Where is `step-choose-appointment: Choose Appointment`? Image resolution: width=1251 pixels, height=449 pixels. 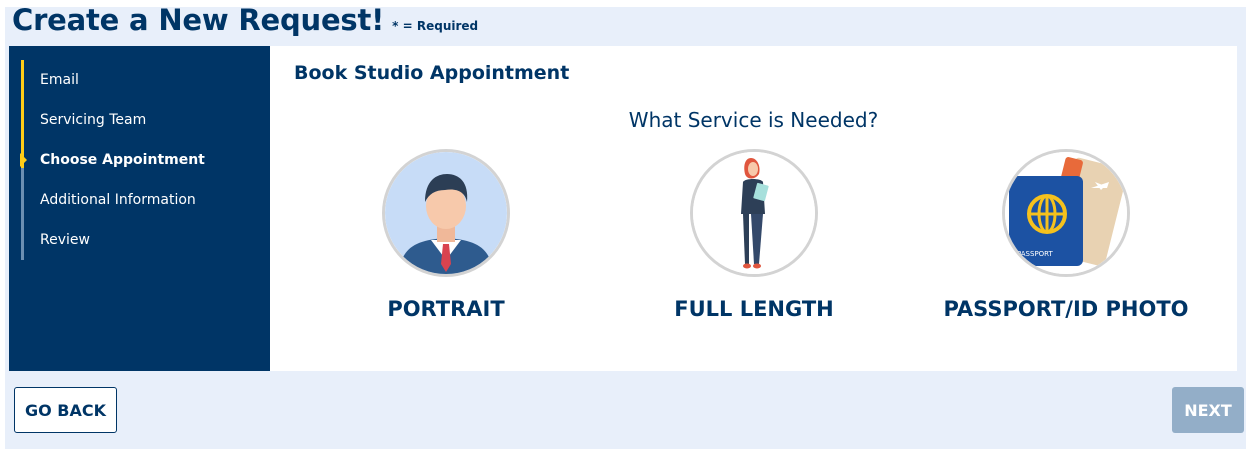 step-choose-appointment: Choose Appointment is located at coordinates (112, 160).